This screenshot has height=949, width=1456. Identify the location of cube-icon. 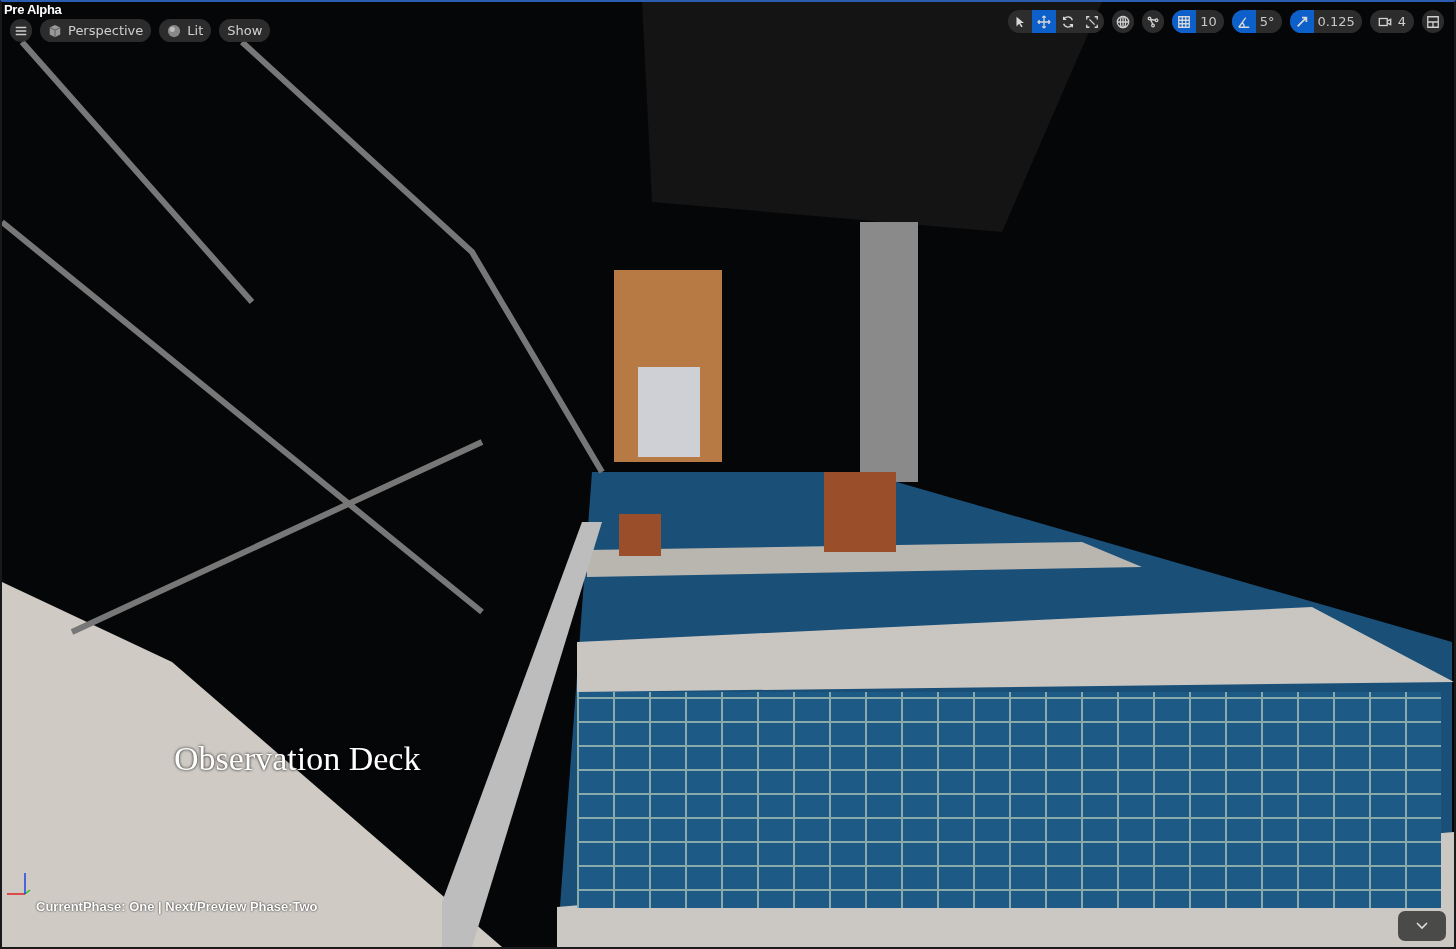
(55, 30).